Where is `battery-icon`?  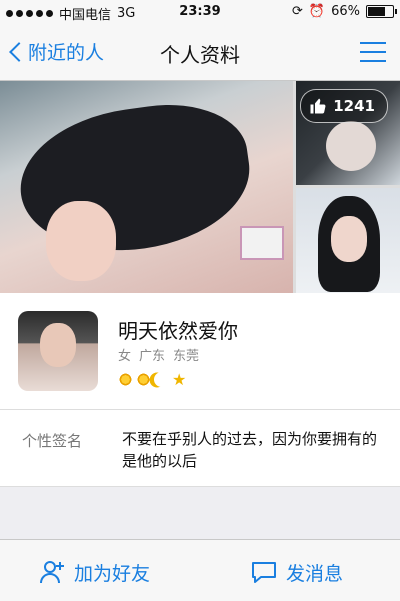 battery-icon is located at coordinates (381, 11).